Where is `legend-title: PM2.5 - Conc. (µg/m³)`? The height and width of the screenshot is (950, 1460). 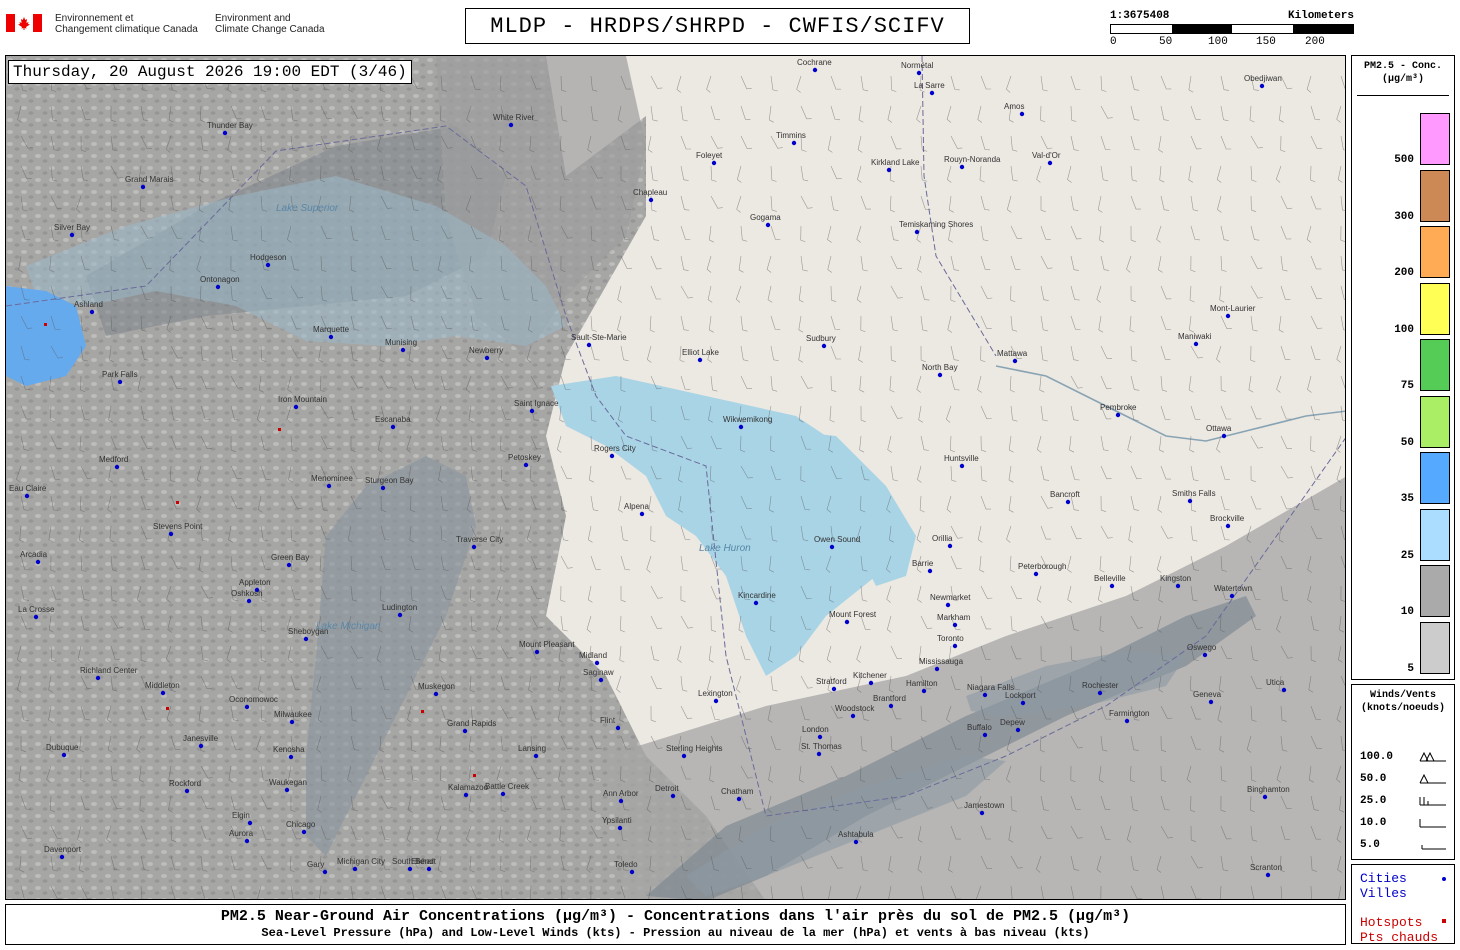
legend-title: PM2.5 - Conc. (µg/m³) is located at coordinates (1403, 73).